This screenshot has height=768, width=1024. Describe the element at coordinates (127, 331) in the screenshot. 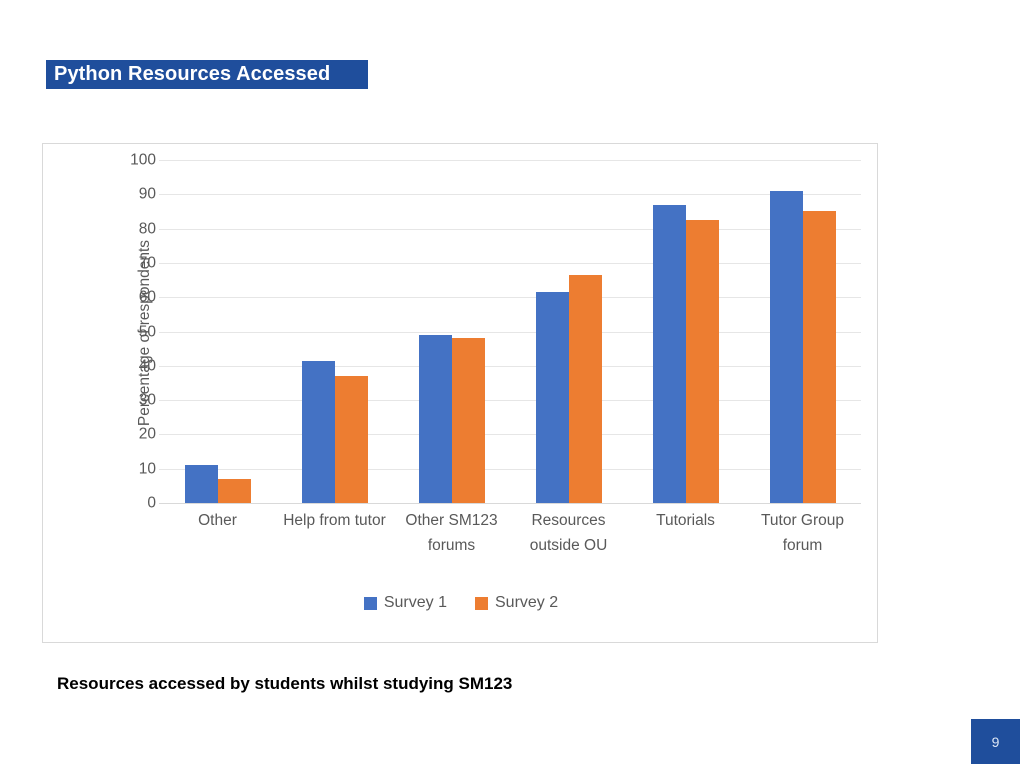

I see `y-axis-tick-labels: 100 90 80 70 60 50 40 30 20 10 0` at that location.